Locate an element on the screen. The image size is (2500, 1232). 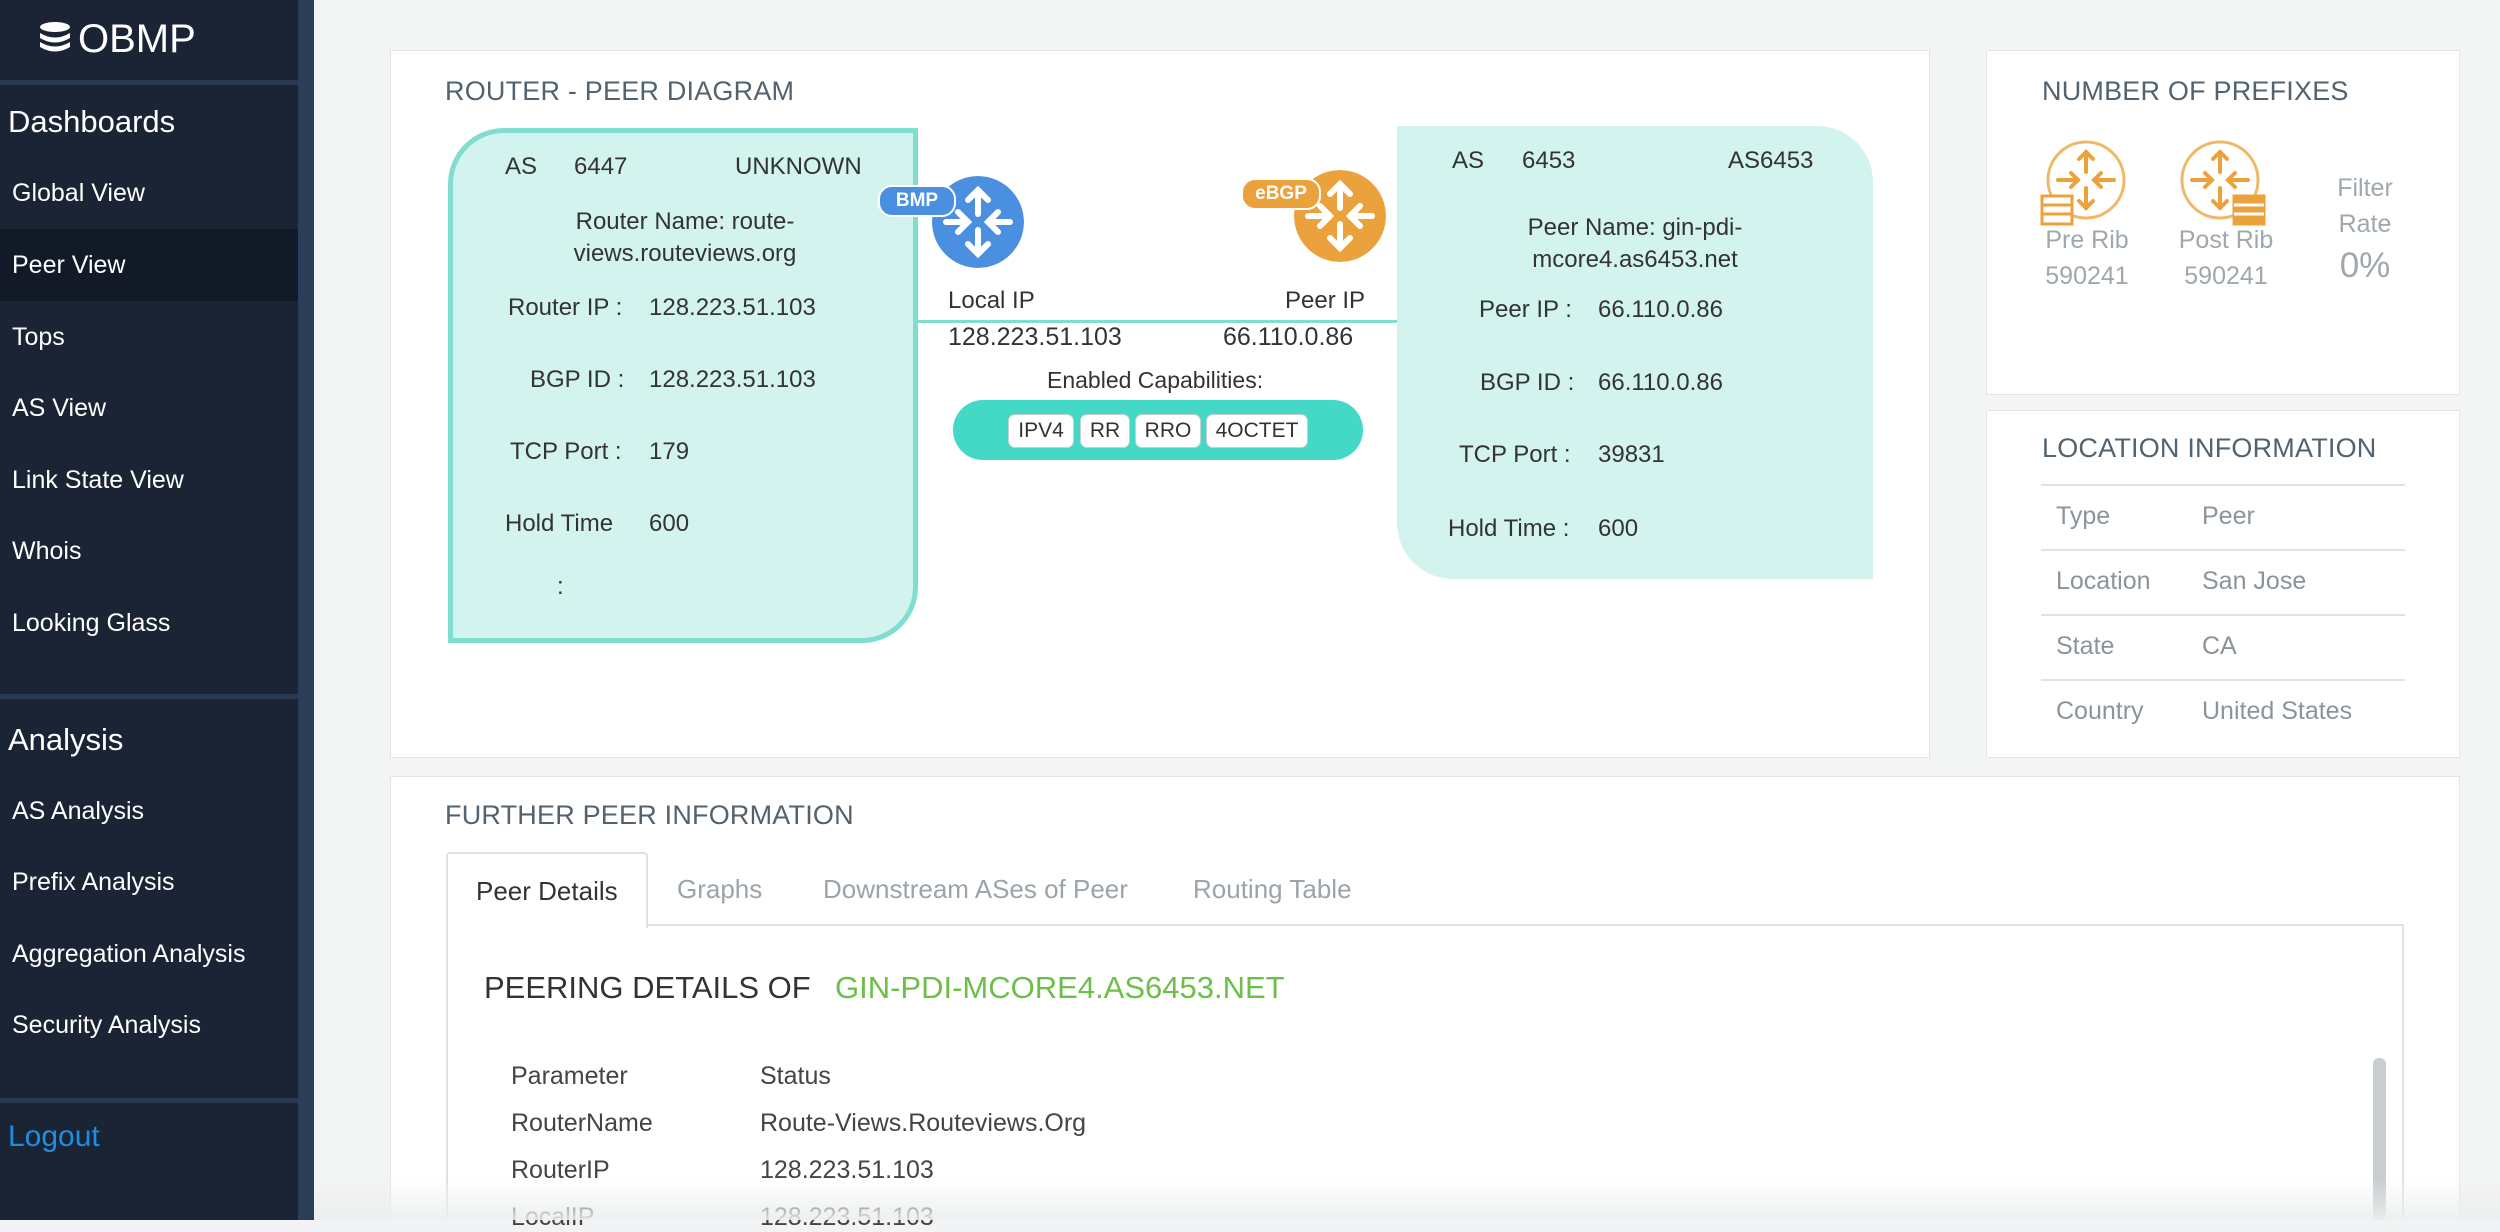
peer-tcp-port-value: 39831 is located at coordinates (1631, 454).